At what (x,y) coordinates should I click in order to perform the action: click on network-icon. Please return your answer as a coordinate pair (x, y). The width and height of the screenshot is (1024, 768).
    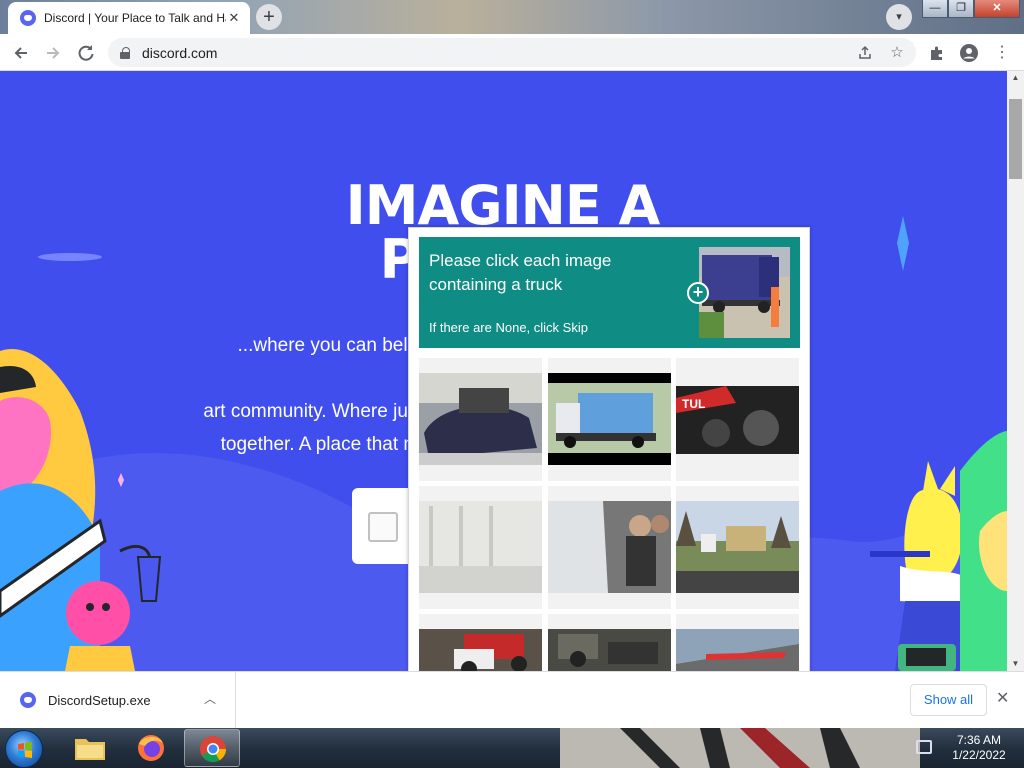
    Looking at the image, I should click on (924, 747).